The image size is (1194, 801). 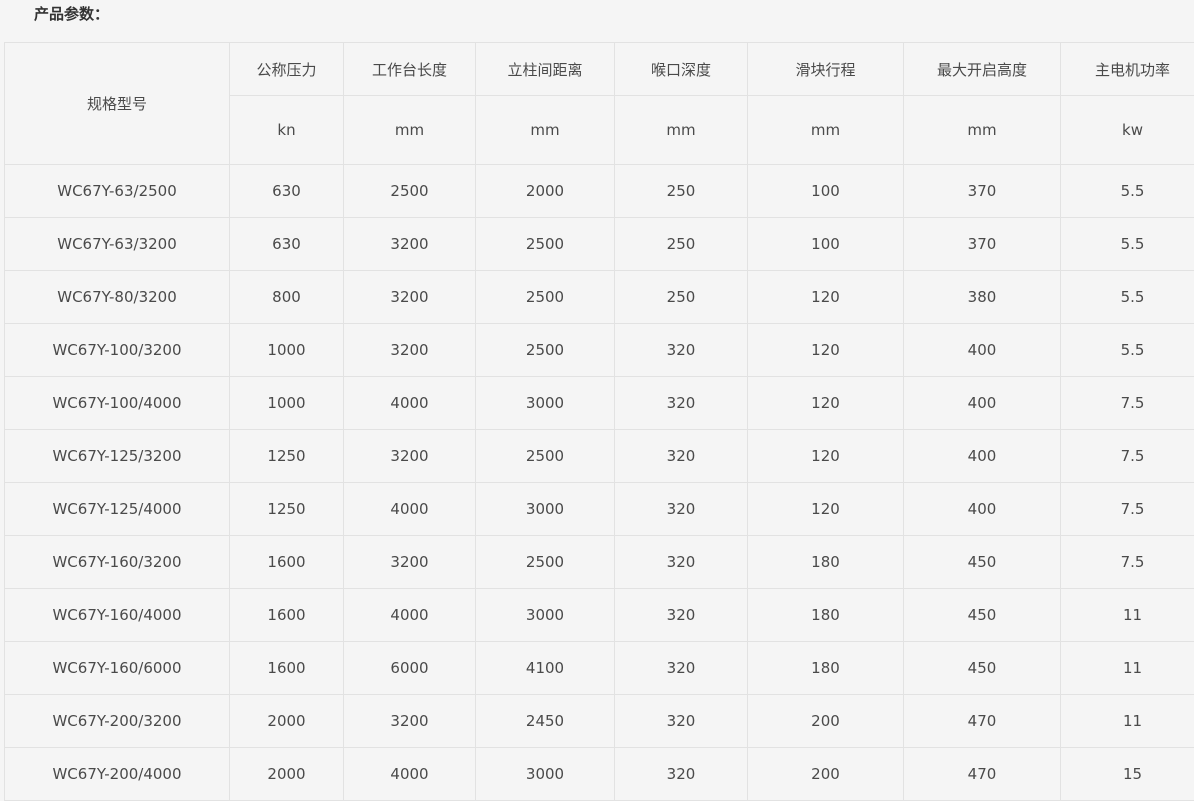 I want to click on model-cell: WC67Y-200/3200, so click(x=117, y=721).